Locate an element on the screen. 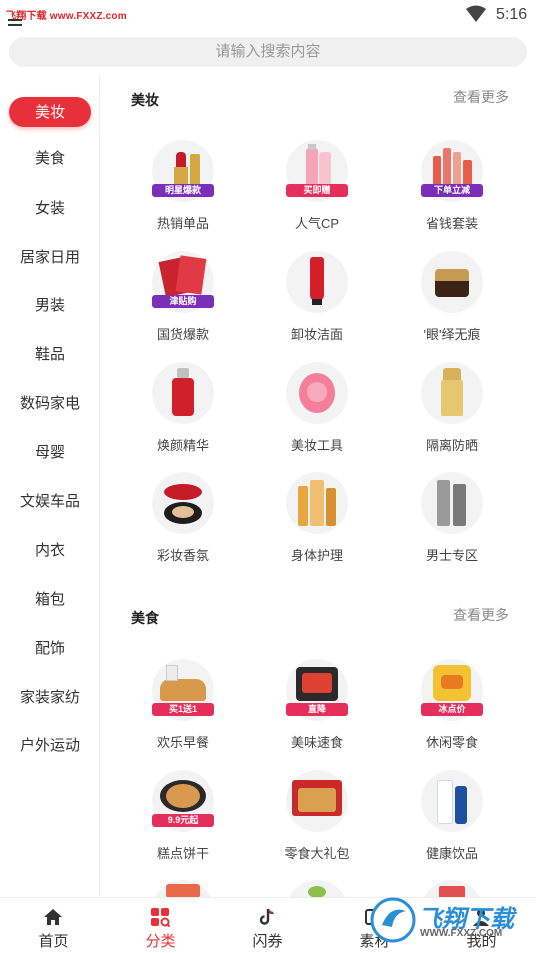 The image size is (536, 953). tile-beauty-tools: 美妆工具 is located at coordinates (316, 412).